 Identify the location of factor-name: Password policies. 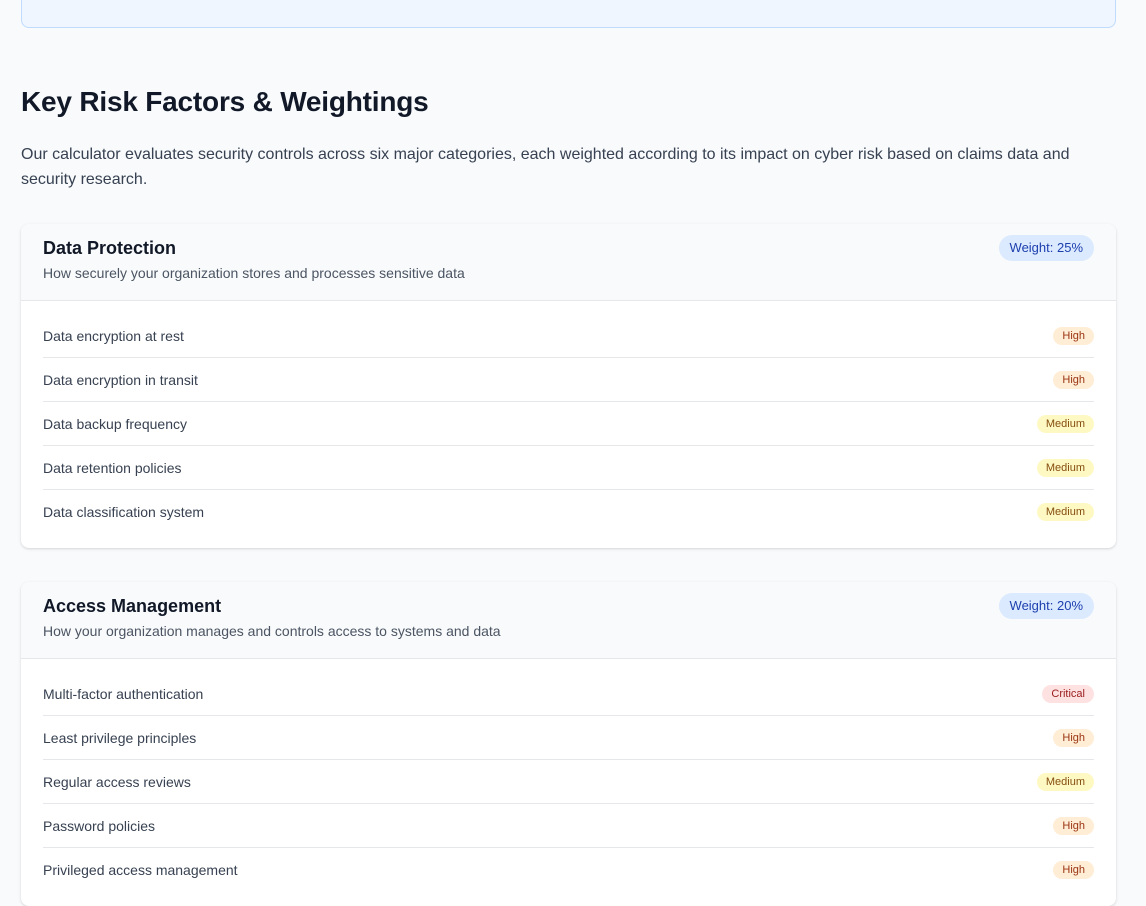
(99, 825).